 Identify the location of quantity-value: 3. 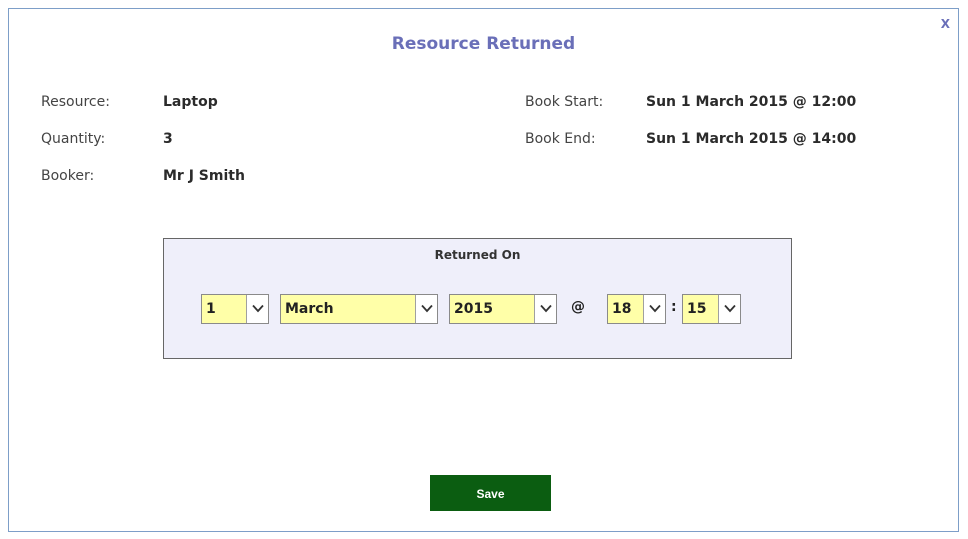
(168, 139).